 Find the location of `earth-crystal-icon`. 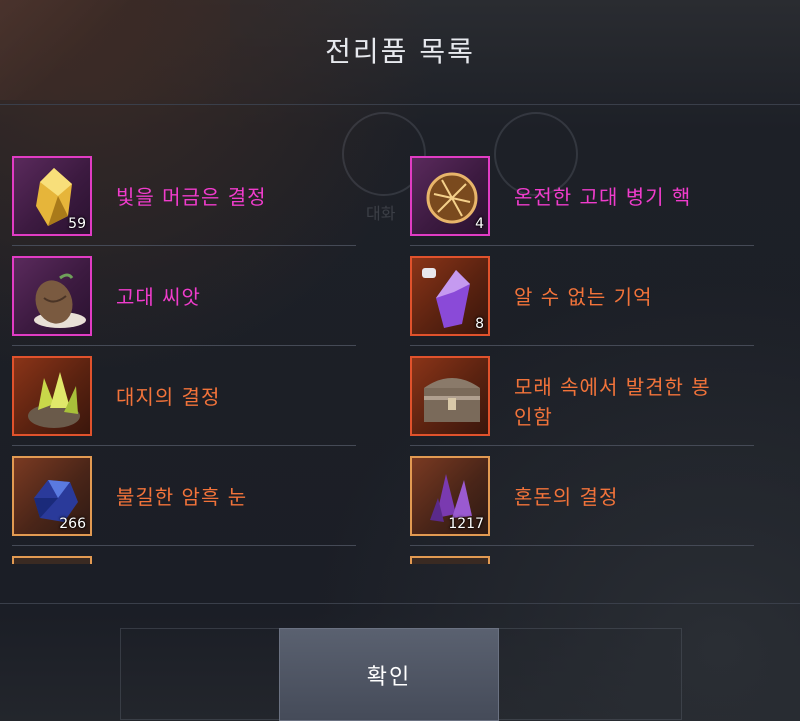

earth-crystal-icon is located at coordinates (52, 396).